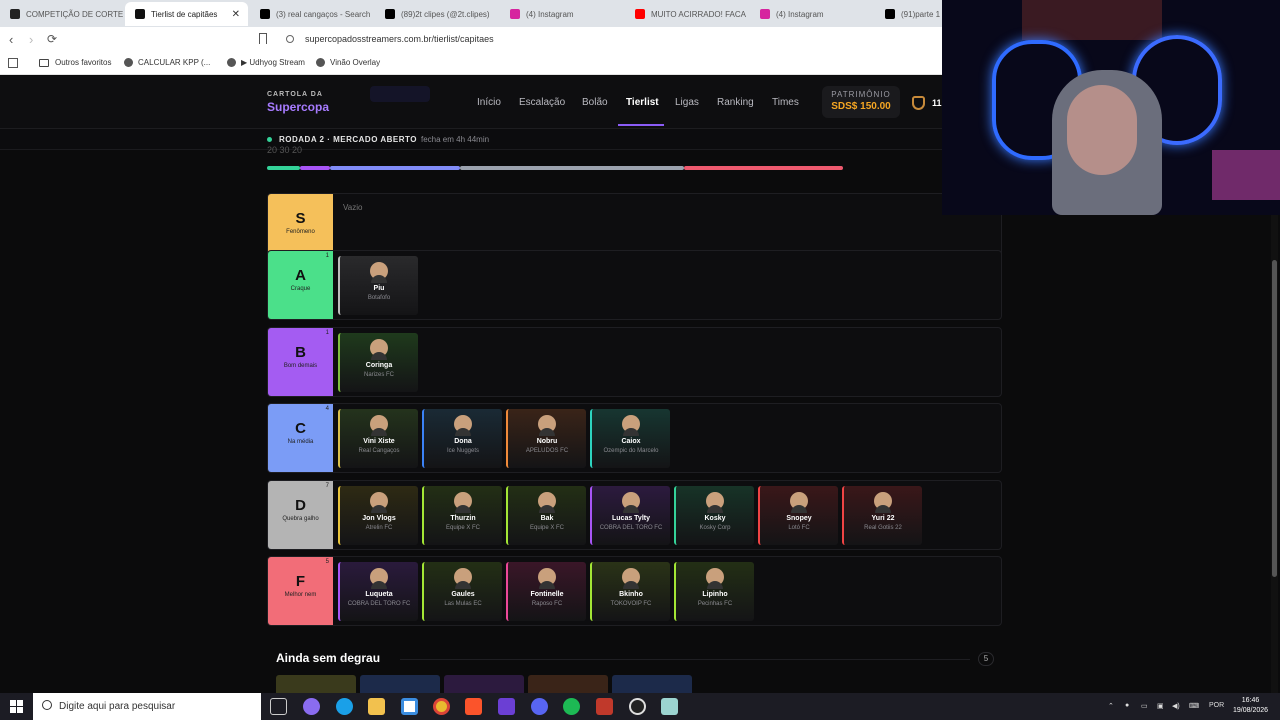 This screenshot has width=1280, height=720. Describe the element at coordinates (441, 706) in the screenshot. I see `chrome-icon` at that location.